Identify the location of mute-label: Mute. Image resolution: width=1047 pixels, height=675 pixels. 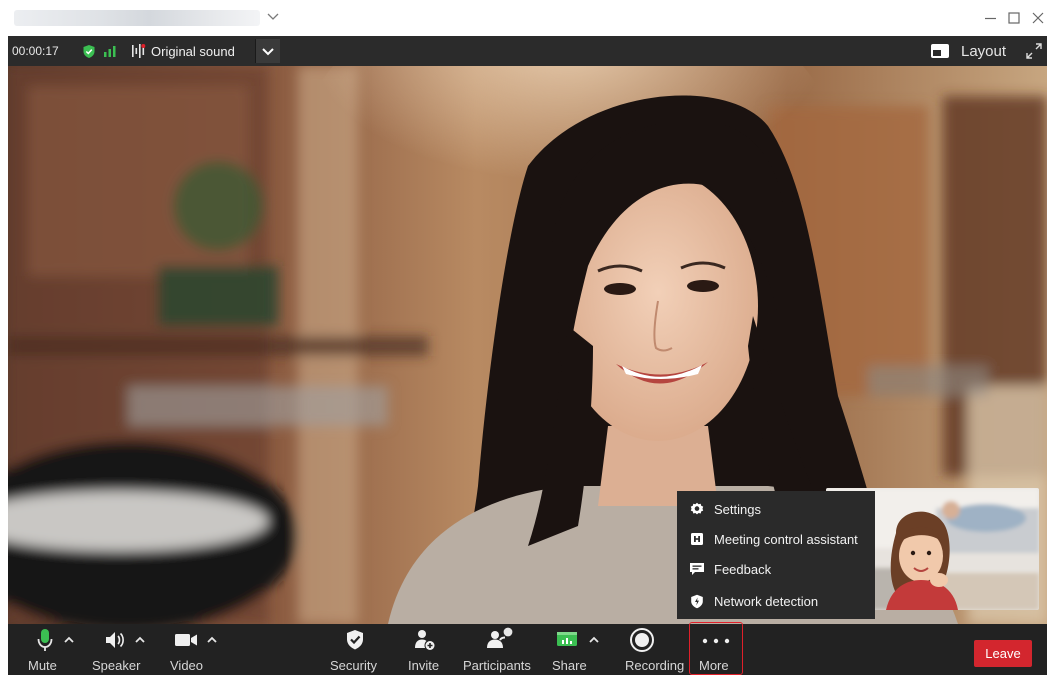
(42, 665).